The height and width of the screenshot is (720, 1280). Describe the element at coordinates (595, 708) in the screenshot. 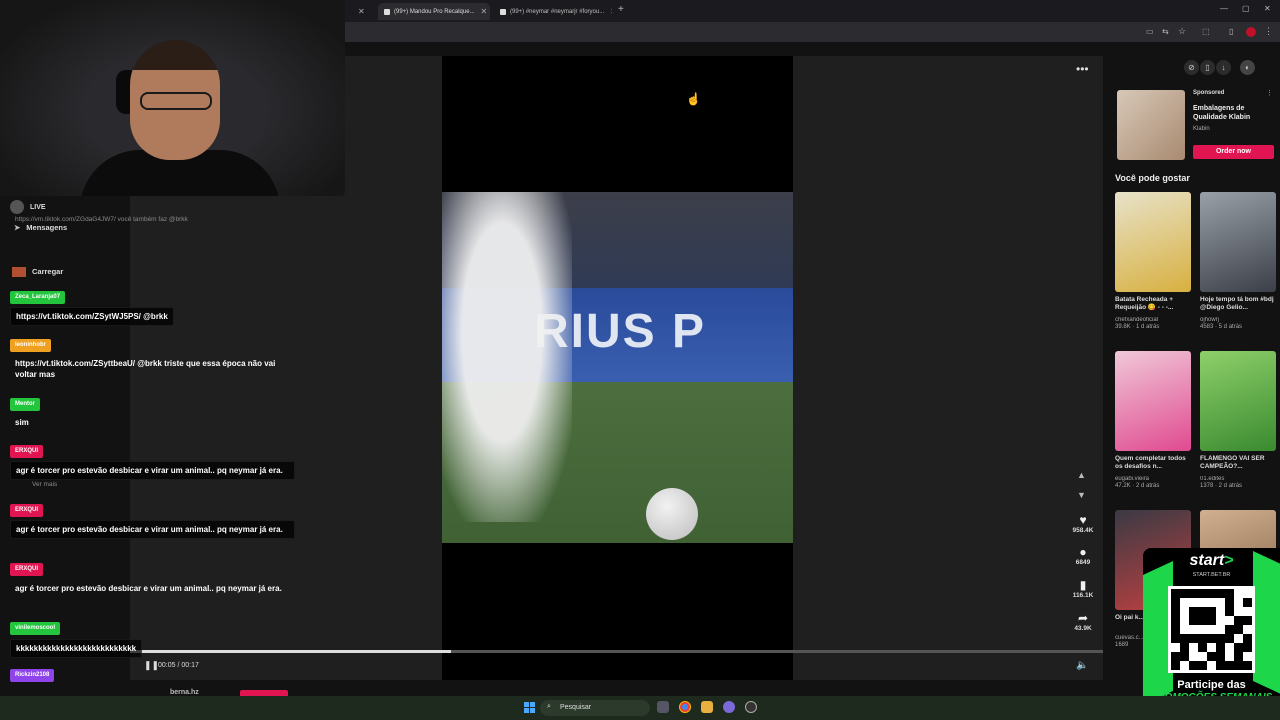

I see `taskbar-search: Pesquisar` at that location.